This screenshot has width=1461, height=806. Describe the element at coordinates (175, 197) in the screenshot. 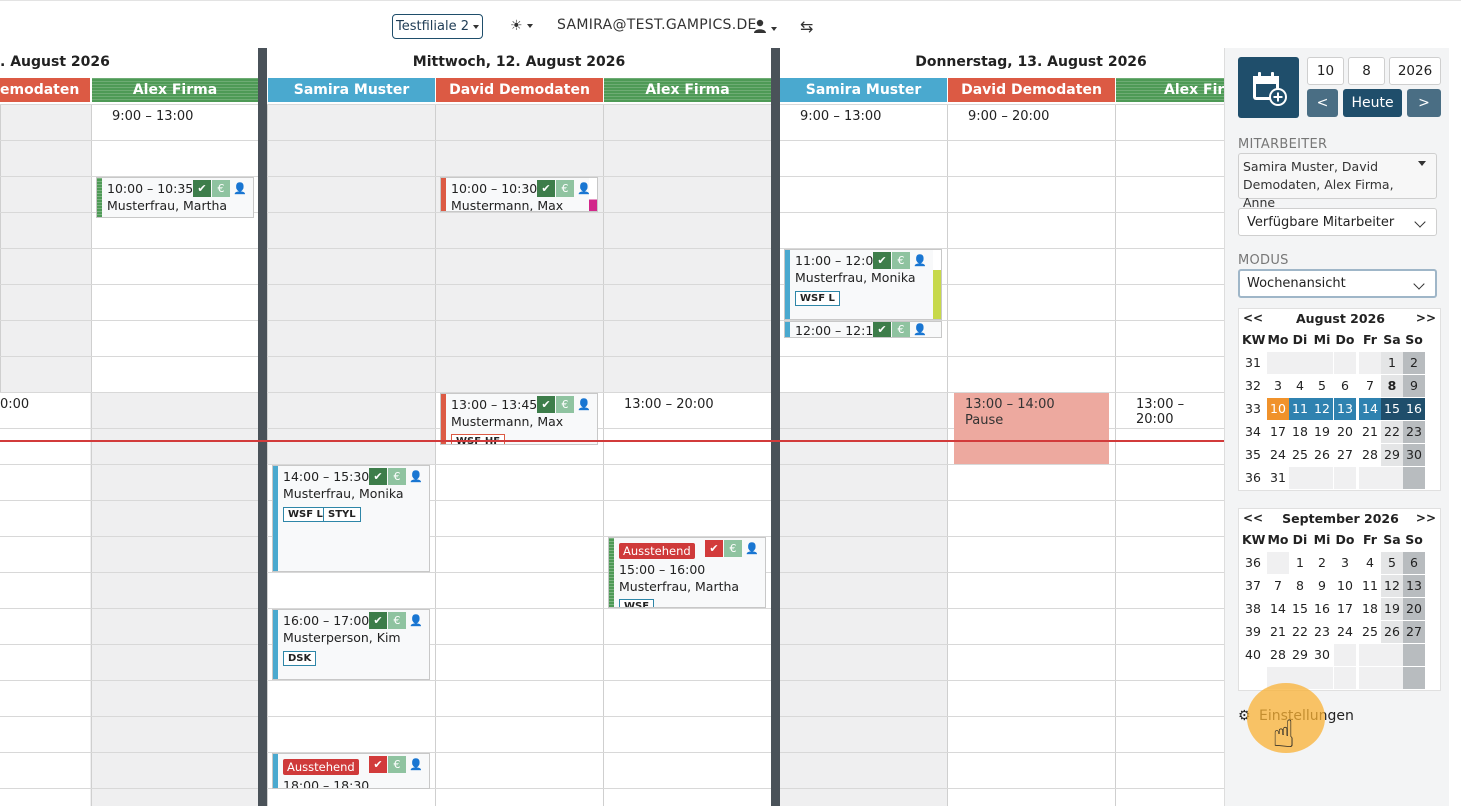

I see `appointment-card: 10:00 – 10:35 Musterfrau, Martha ✔ € 👤` at that location.